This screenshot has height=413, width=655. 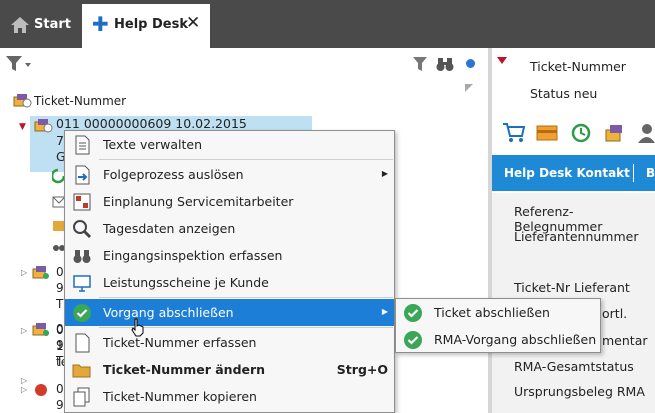 I want to click on detail-tabs: Help Desk Kontakt B, so click(x=573, y=173).